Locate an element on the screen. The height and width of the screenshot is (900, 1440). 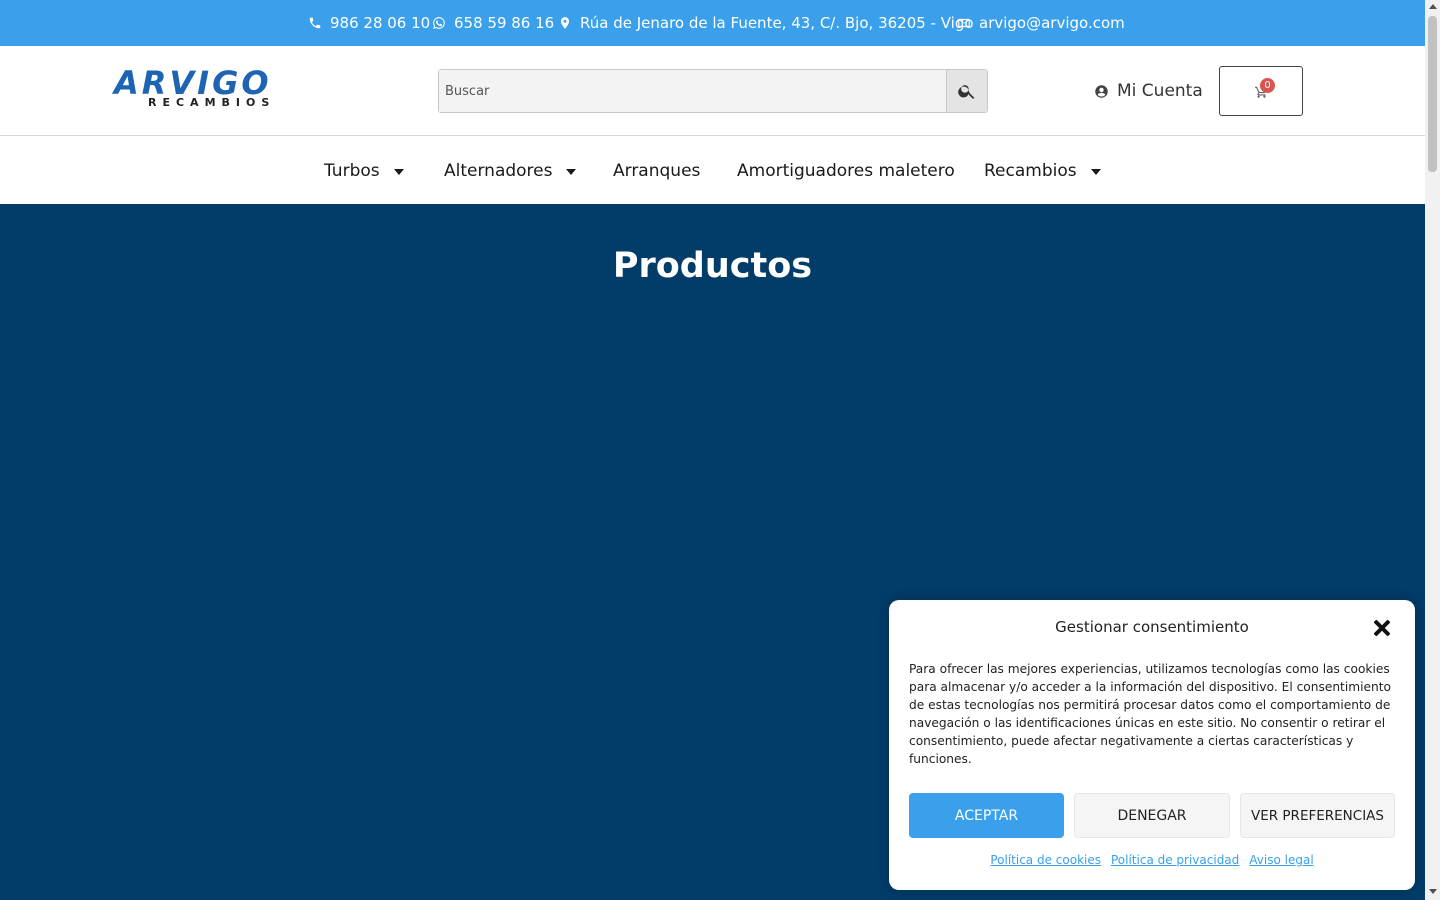
cookie-dialog-title: Gestionar consentimiento is located at coordinates (1152, 627).